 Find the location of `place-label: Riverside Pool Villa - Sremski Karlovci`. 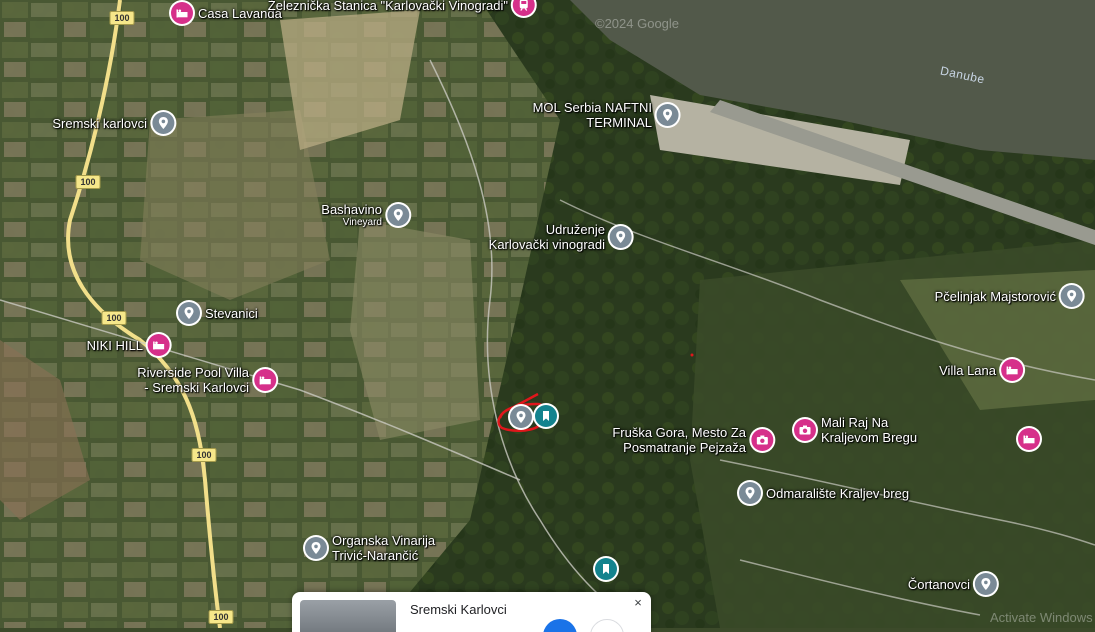

place-label: Riverside Pool Villa - Sremski Karlovci is located at coordinates (193, 380).